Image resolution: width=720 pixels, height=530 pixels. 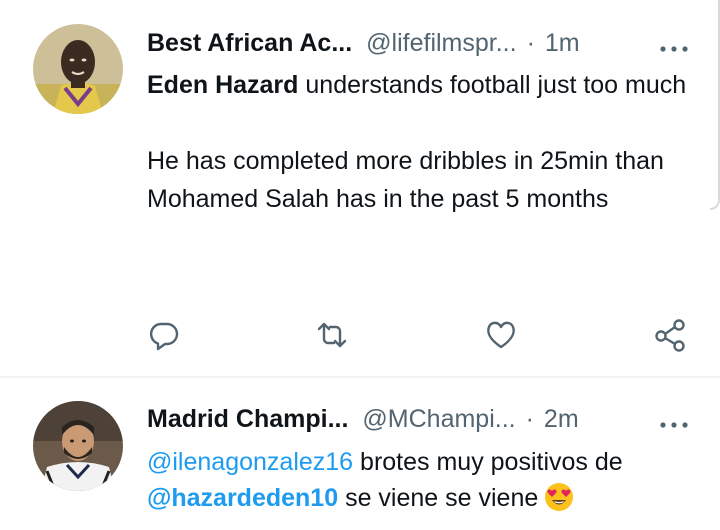 I want to click on like-icon, so click(x=501, y=335).